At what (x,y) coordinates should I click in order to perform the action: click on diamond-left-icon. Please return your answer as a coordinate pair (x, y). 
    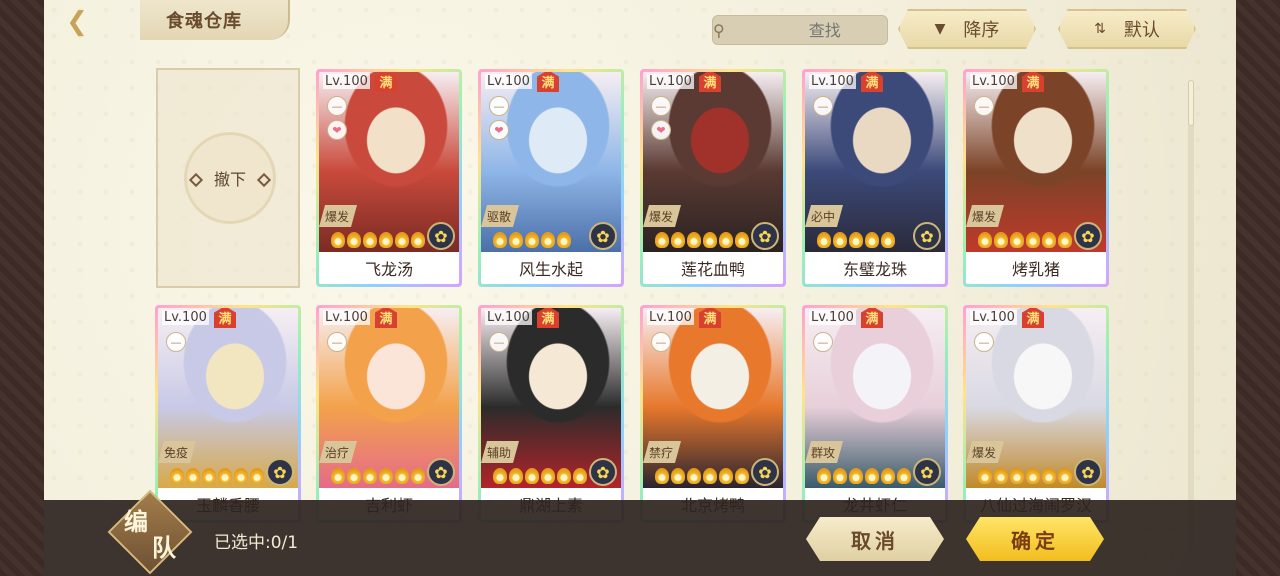
    Looking at the image, I should click on (196, 180).